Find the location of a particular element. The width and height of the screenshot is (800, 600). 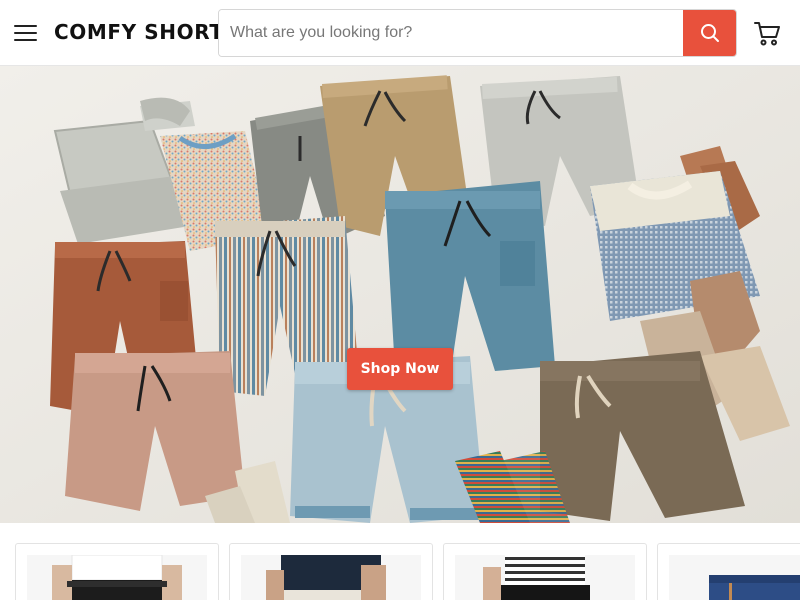

product-grid is located at coordinates (400, 561).